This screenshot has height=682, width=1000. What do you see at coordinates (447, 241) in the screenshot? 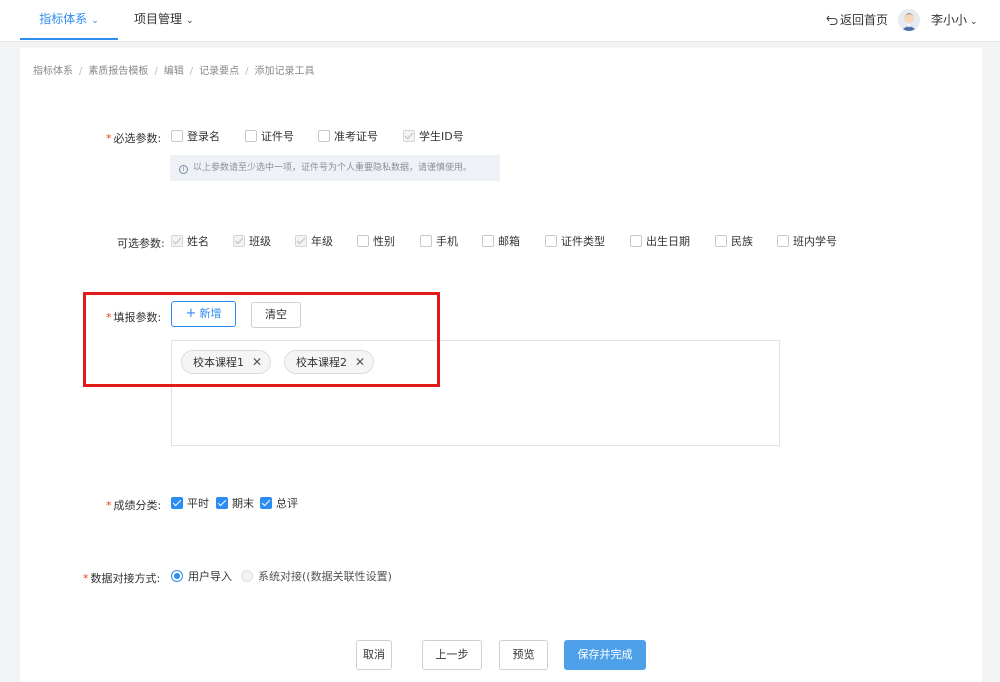
I see `checkbox-label: 手机` at bounding box center [447, 241].